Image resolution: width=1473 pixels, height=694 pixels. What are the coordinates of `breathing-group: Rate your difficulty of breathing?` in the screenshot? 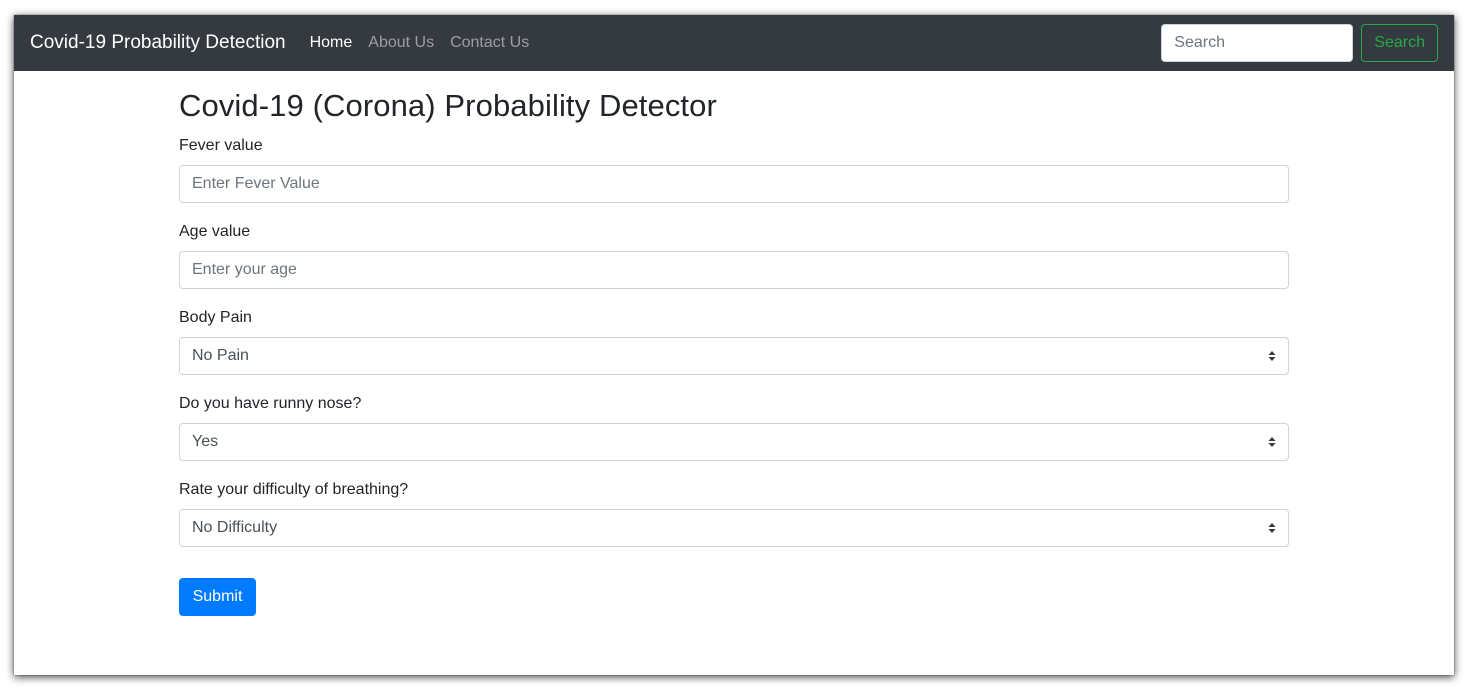 It's located at (293, 490).